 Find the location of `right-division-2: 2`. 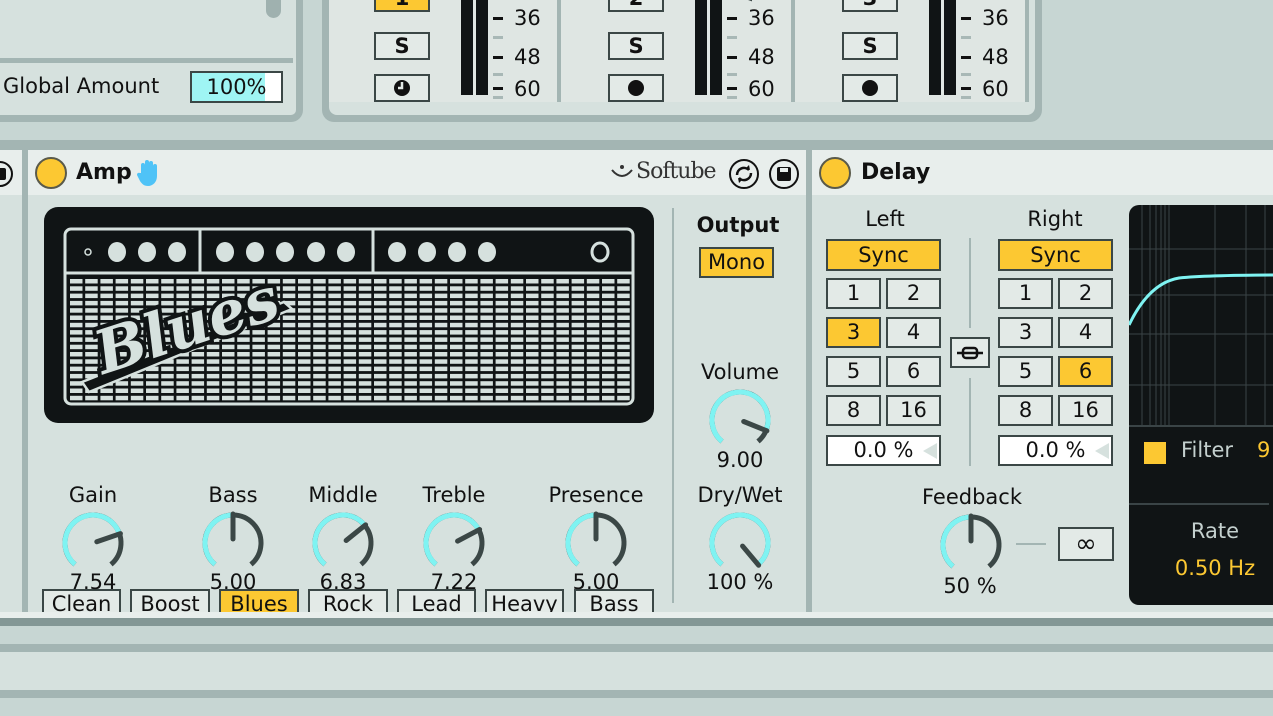

right-division-2: 2 is located at coordinates (1085, 293).